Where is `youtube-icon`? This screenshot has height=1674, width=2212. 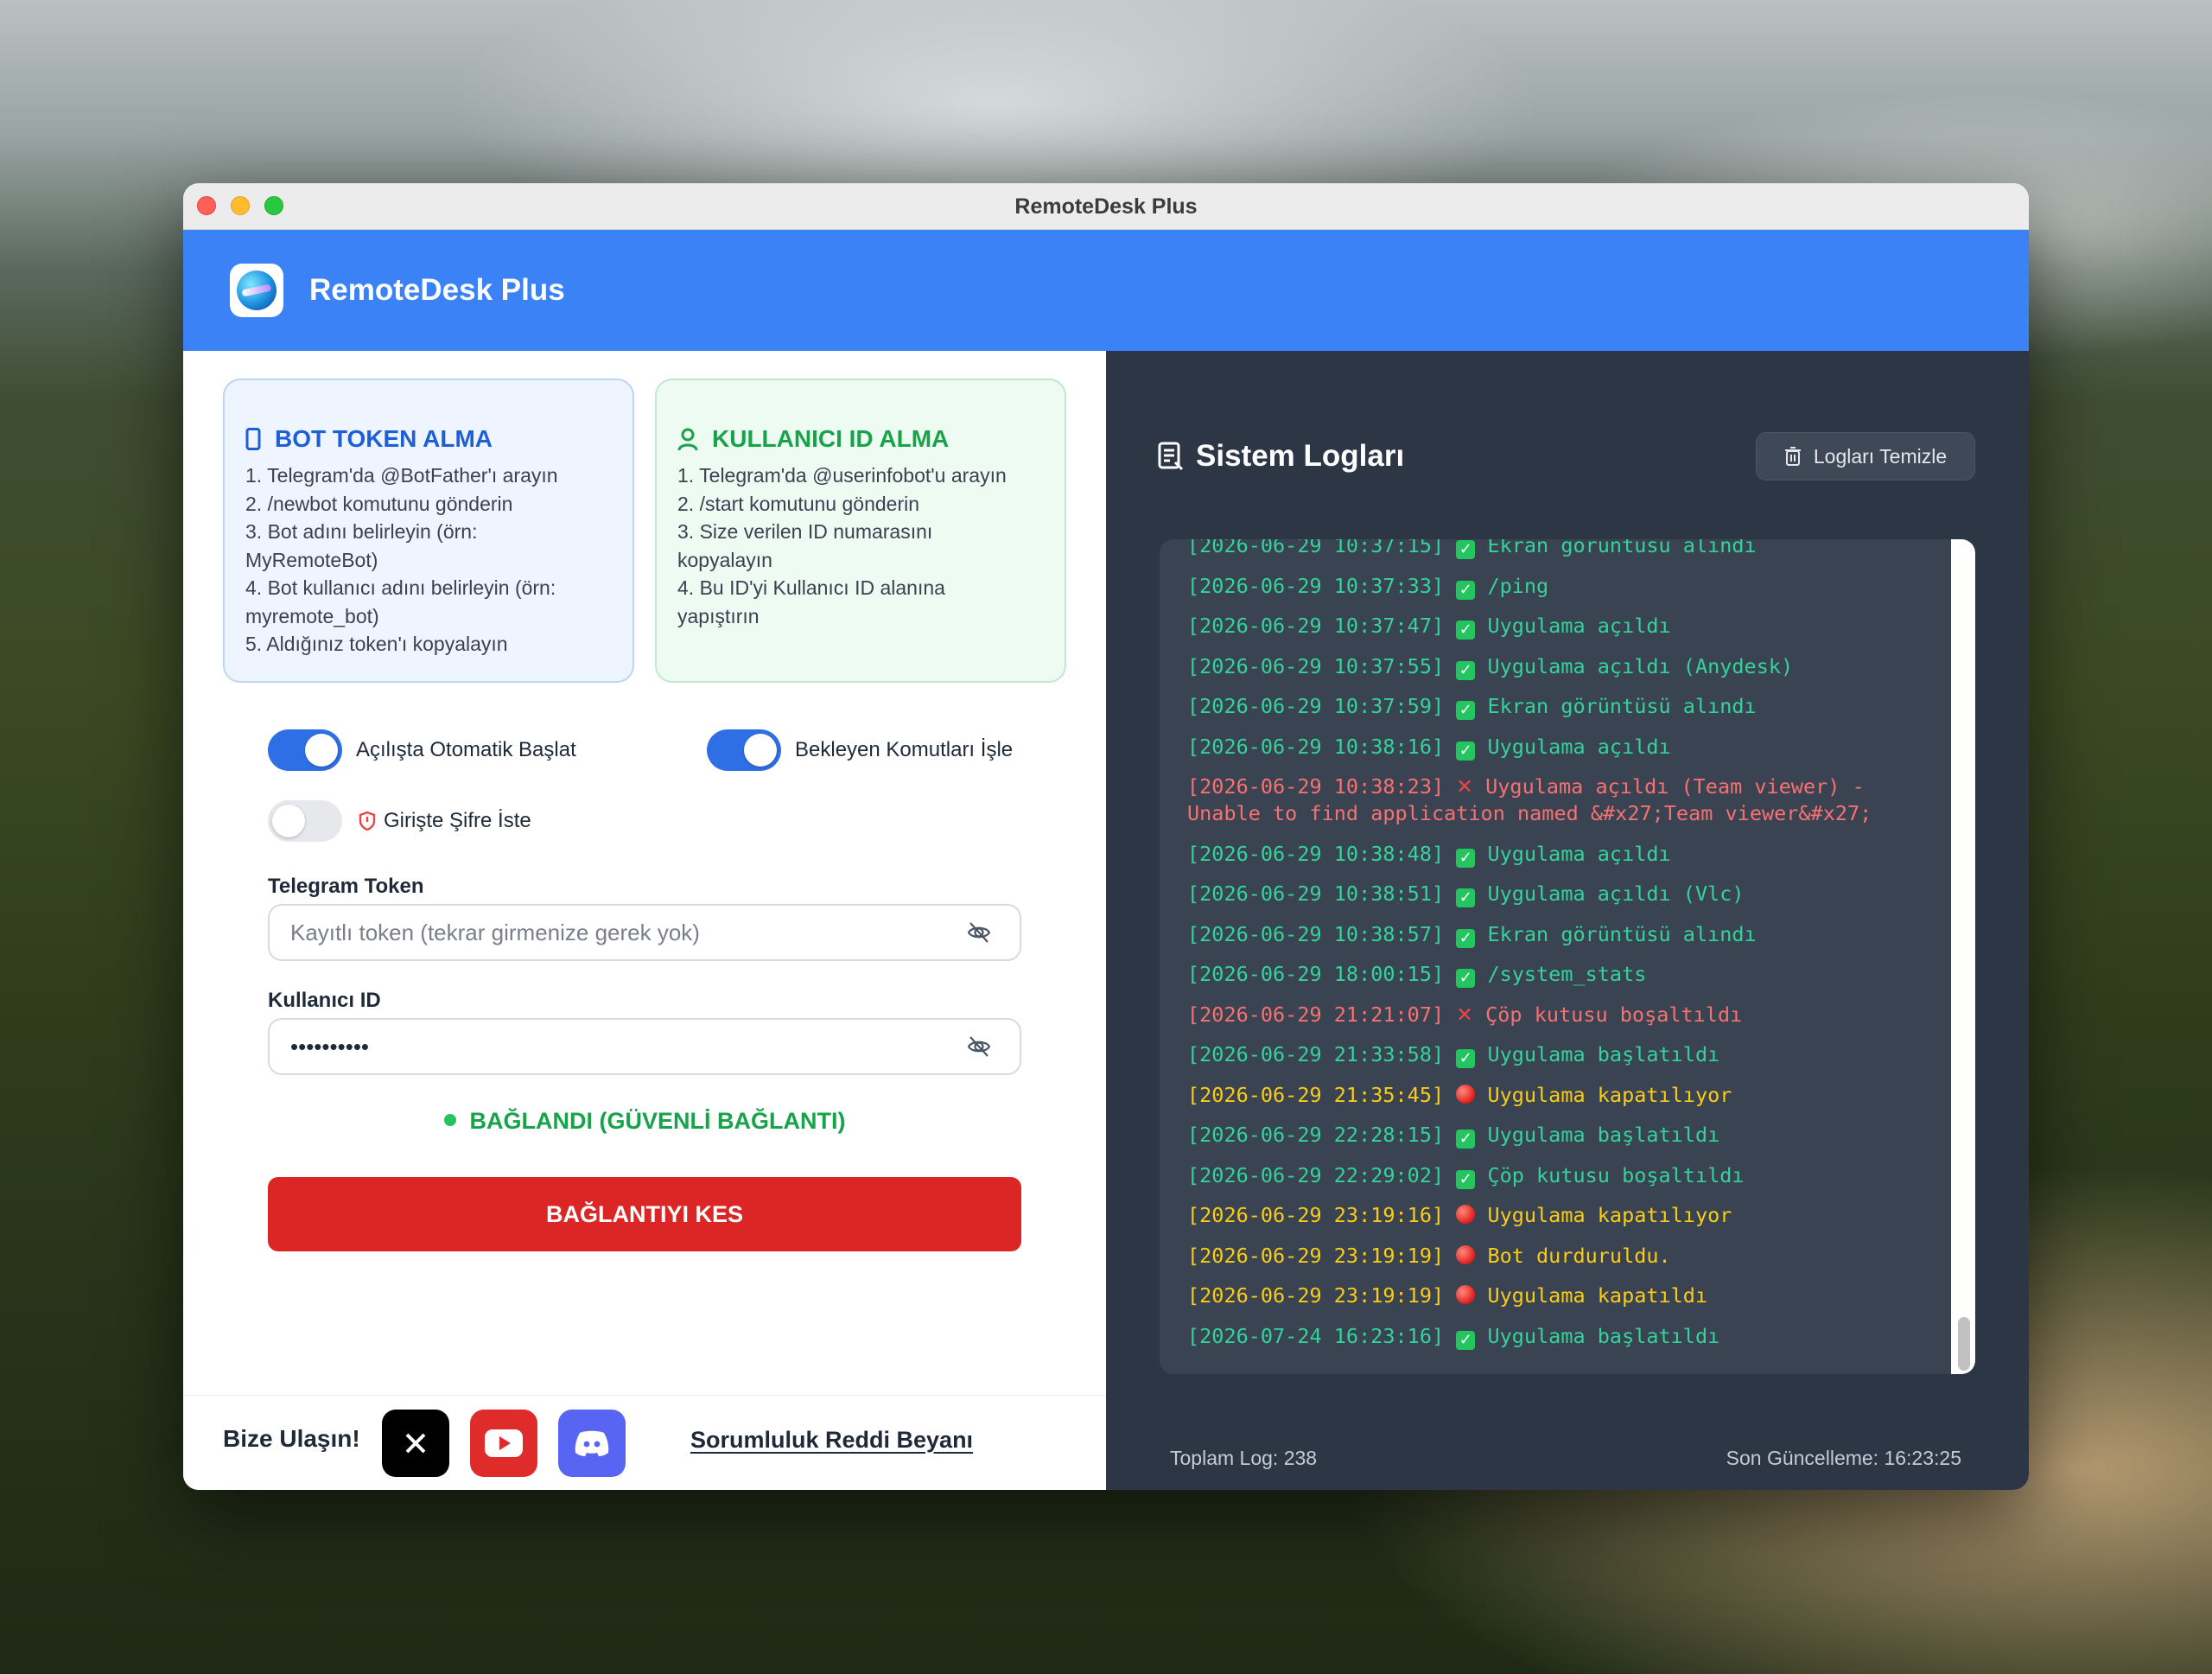 youtube-icon is located at coordinates (504, 1443).